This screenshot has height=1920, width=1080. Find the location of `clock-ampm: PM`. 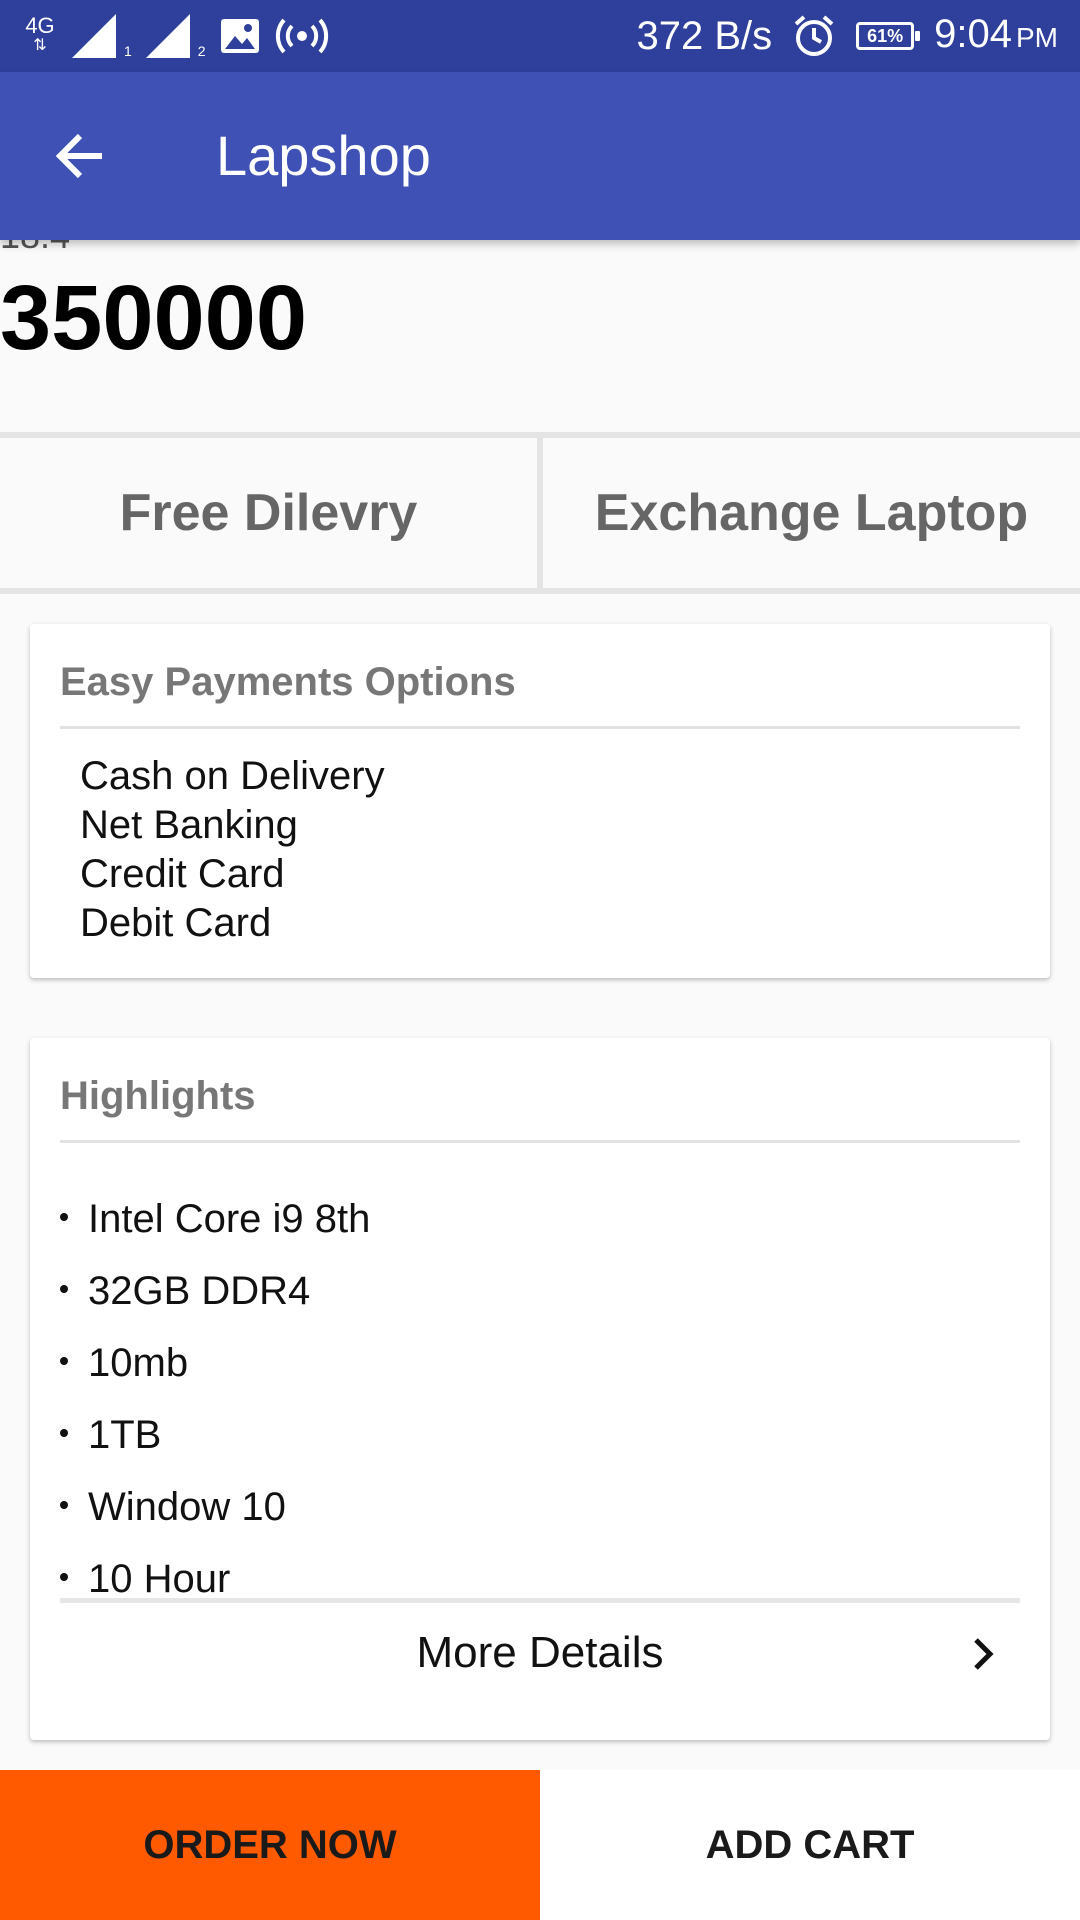

clock-ampm: PM is located at coordinates (1037, 37).